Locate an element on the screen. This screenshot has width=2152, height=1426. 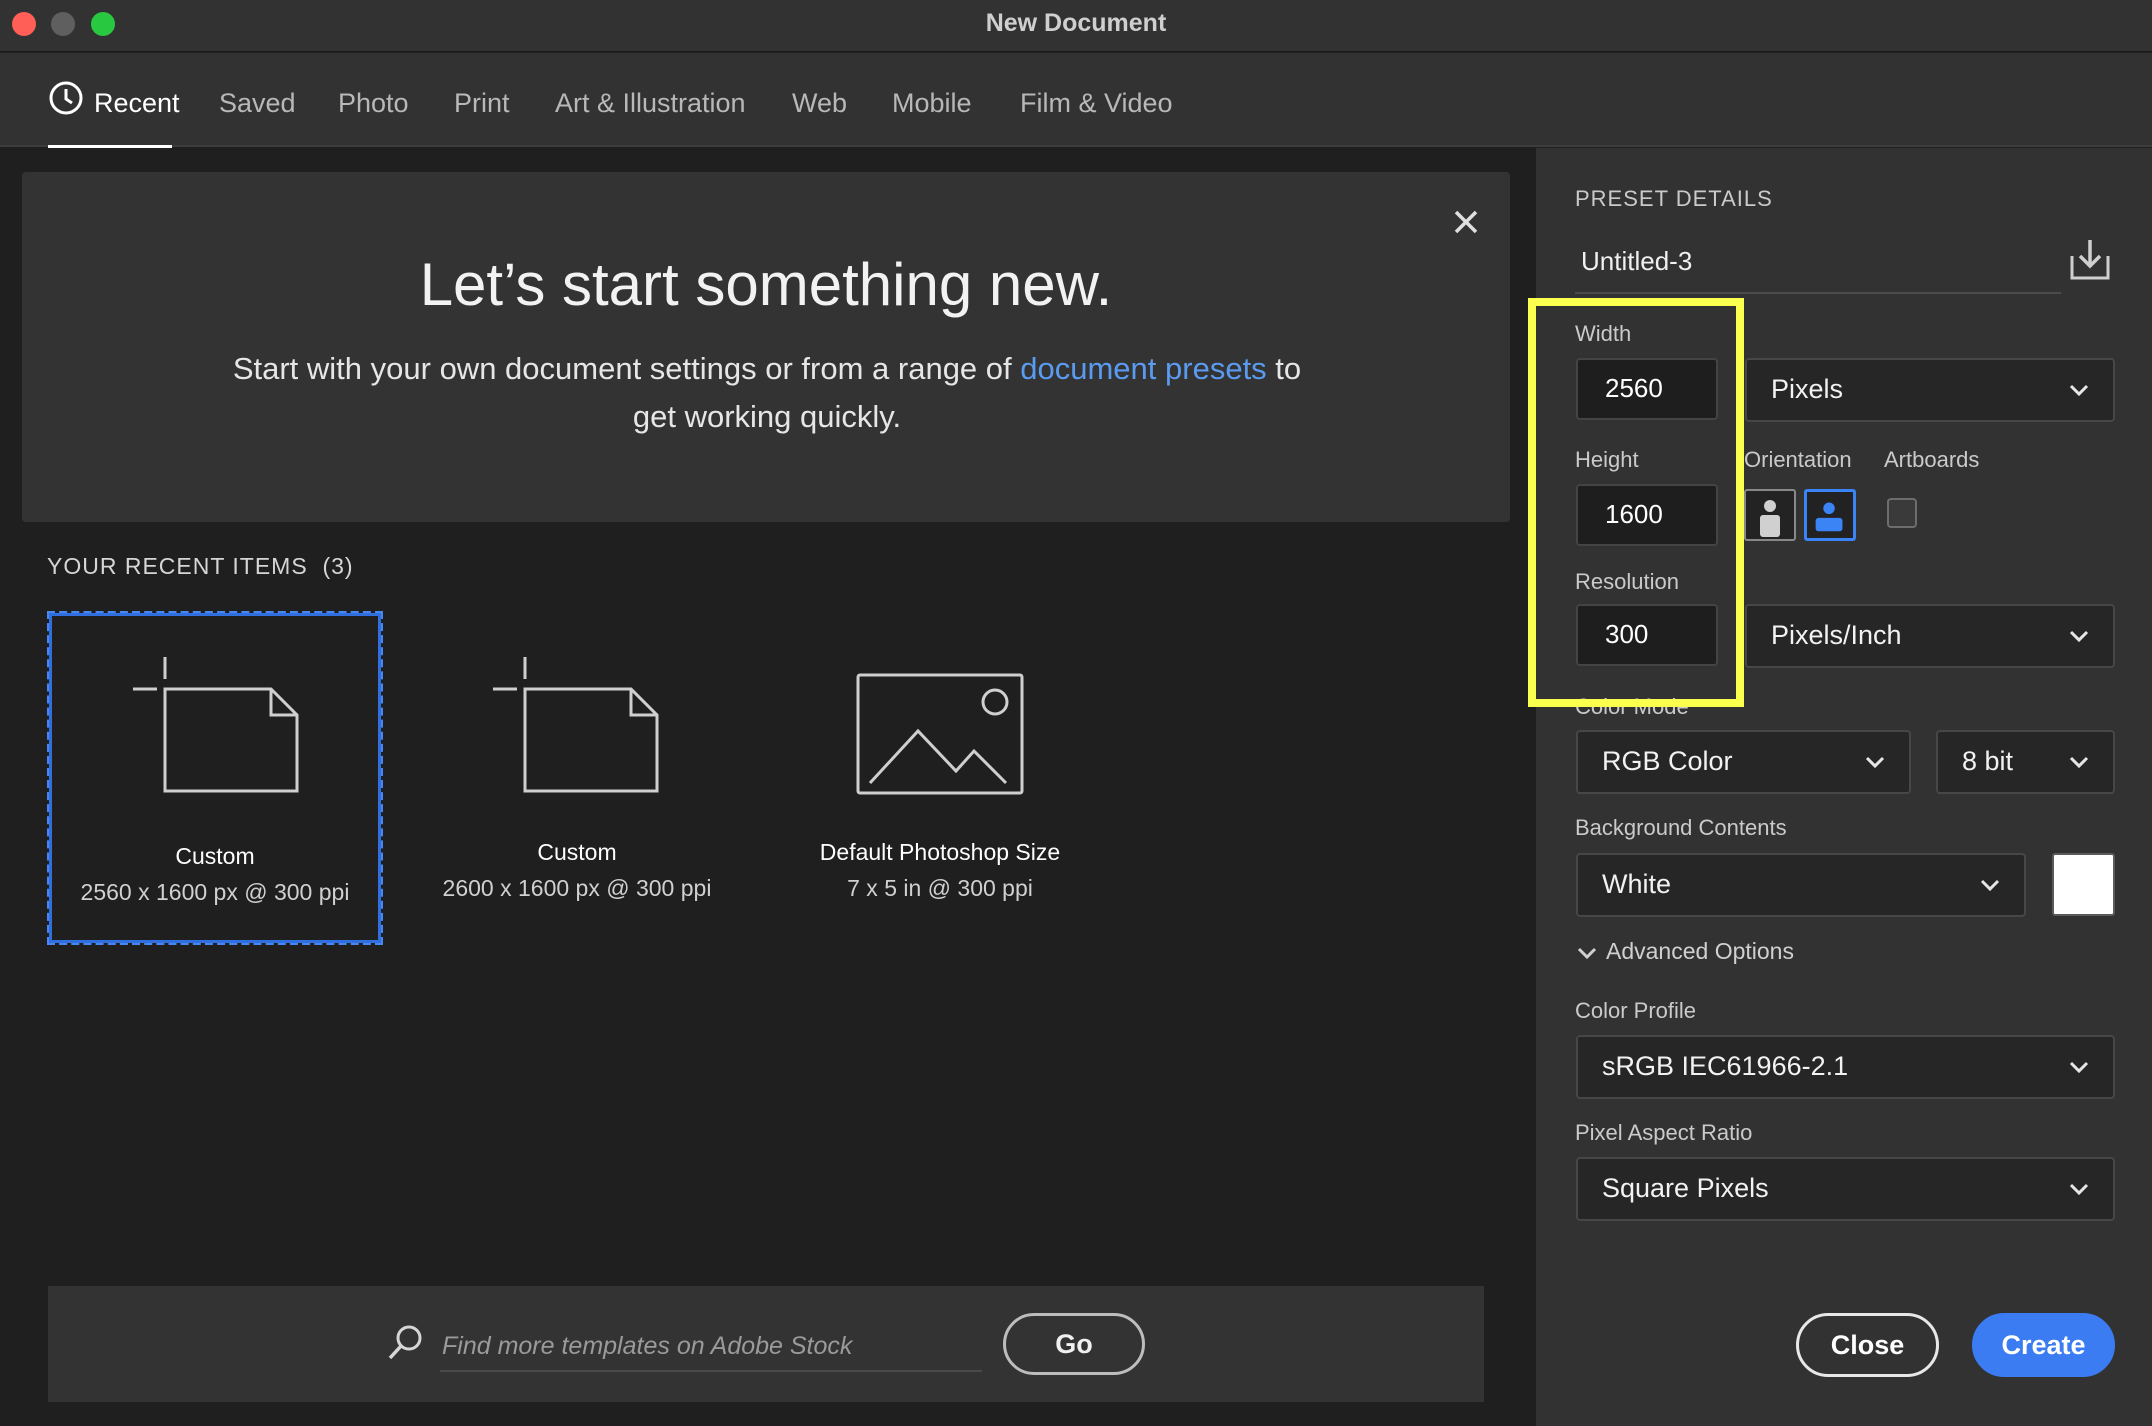
recent-items-count: (3) is located at coordinates (338, 566).